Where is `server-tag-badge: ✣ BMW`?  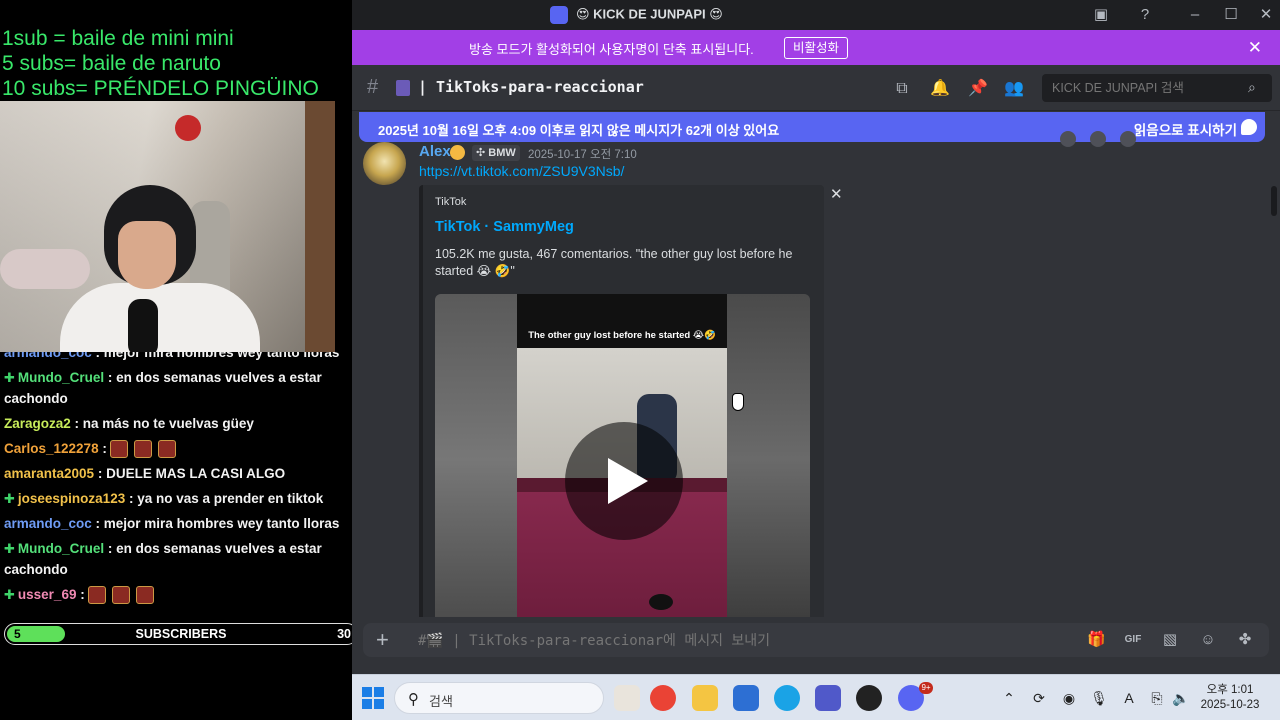
server-tag-badge: ✣ BMW is located at coordinates (496, 153).